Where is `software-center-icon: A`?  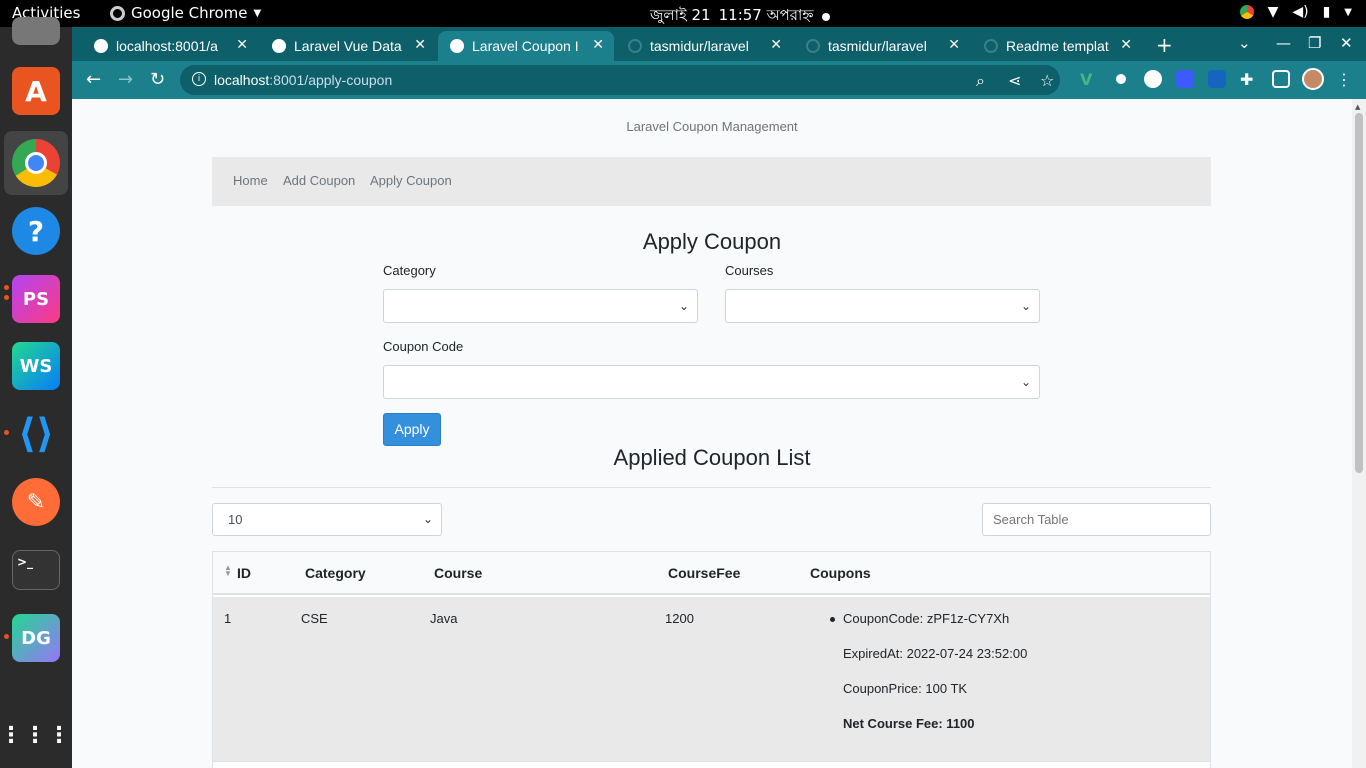
software-center-icon: A is located at coordinates (36, 91).